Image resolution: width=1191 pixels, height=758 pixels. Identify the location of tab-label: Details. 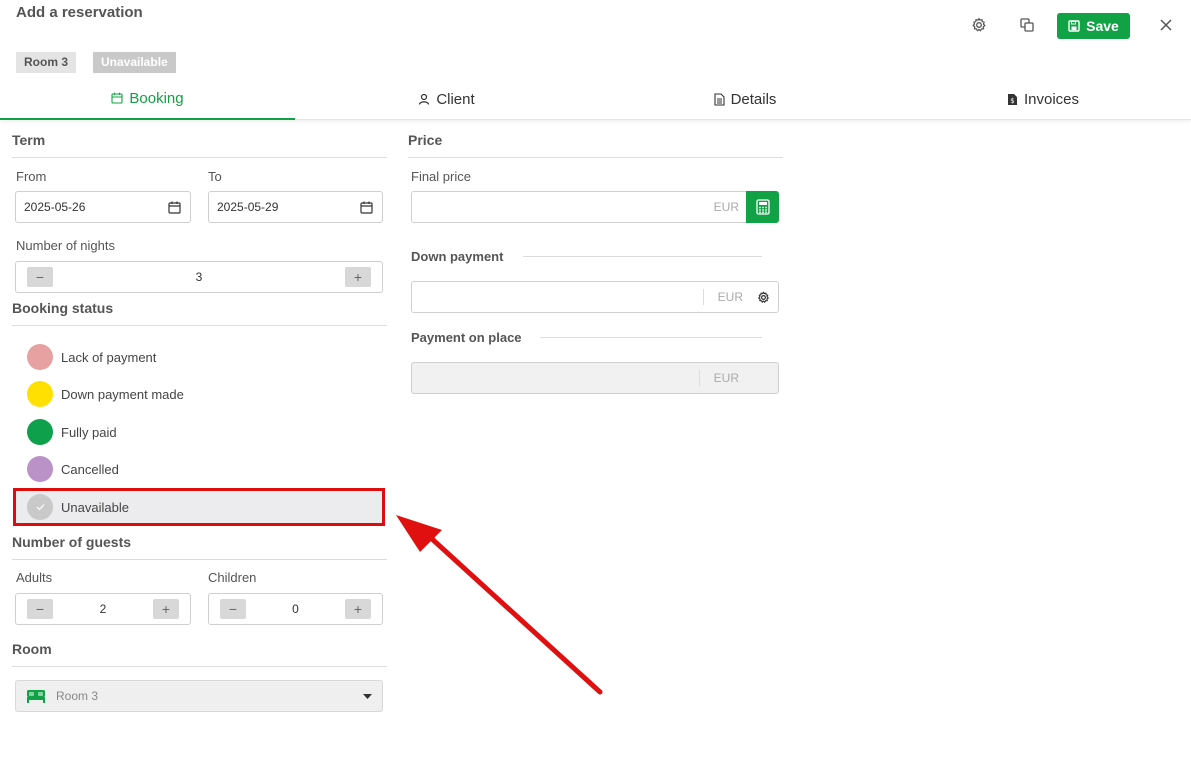
(753, 99).